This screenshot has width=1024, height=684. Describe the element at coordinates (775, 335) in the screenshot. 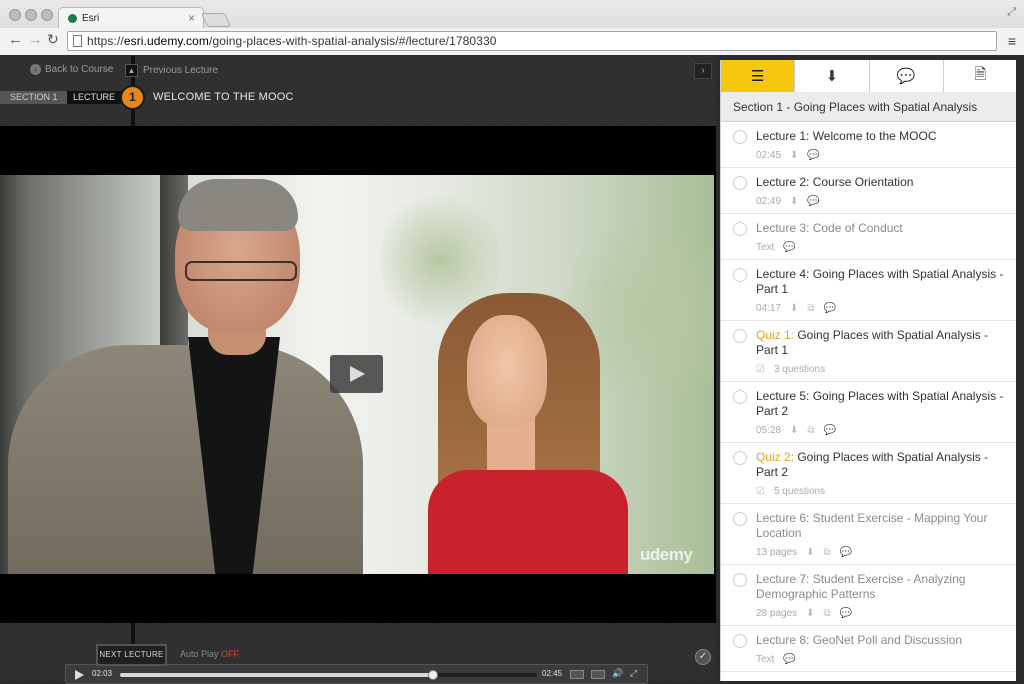

I see `quiz-label: Quiz 1:` at that location.